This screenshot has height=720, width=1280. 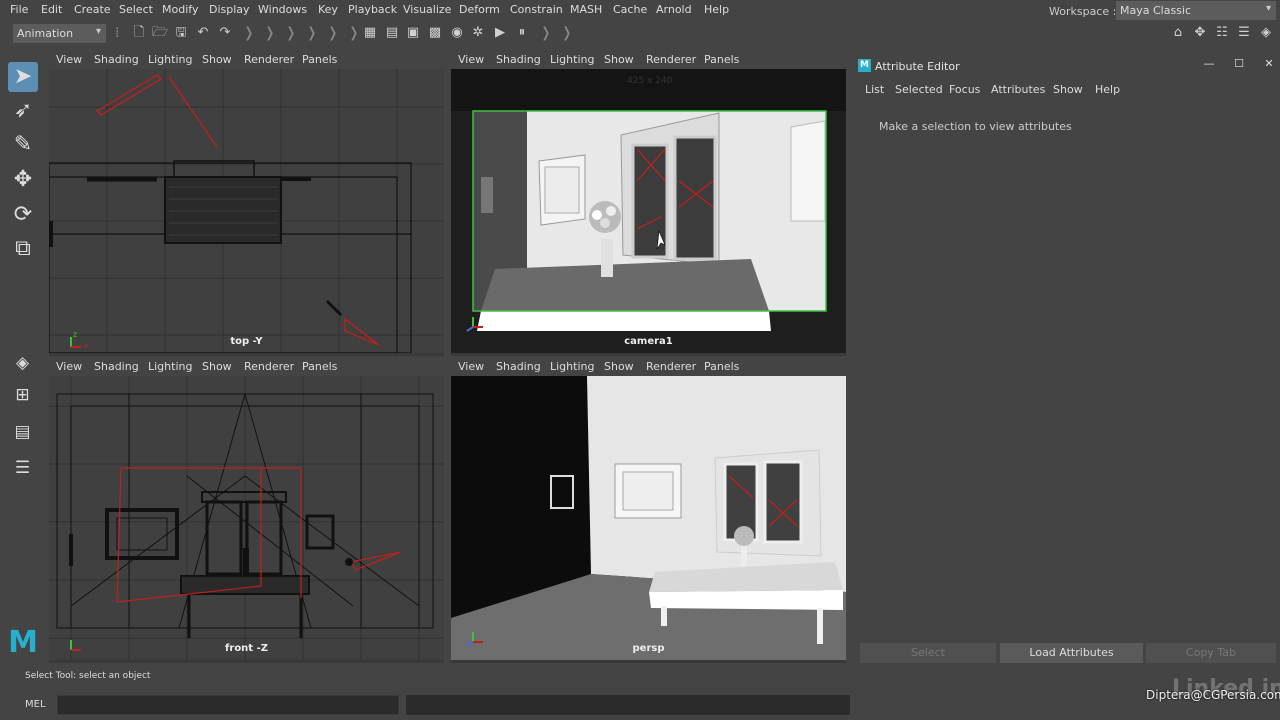 What do you see at coordinates (1018, 89) in the screenshot?
I see `ae-menu-attributes: Attributes` at bounding box center [1018, 89].